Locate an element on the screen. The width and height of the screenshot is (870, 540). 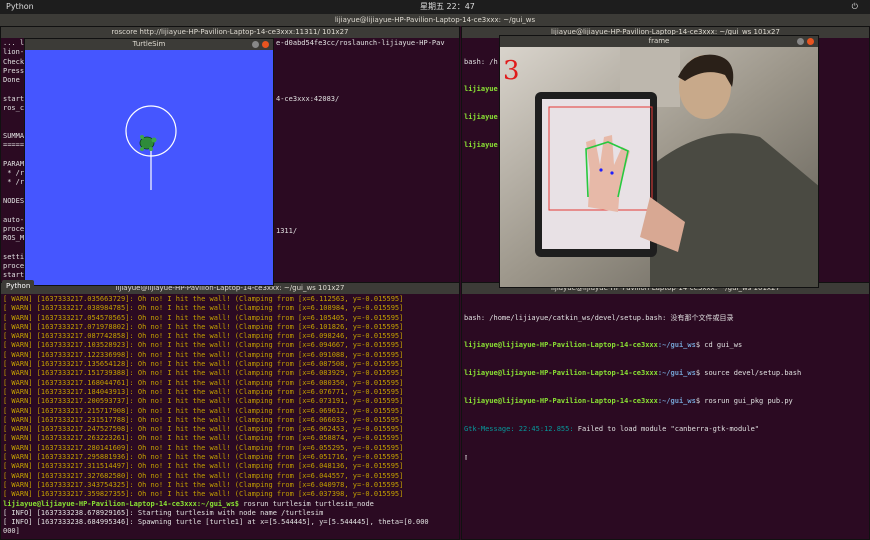
frame-title: frame is located at coordinates (659, 41).